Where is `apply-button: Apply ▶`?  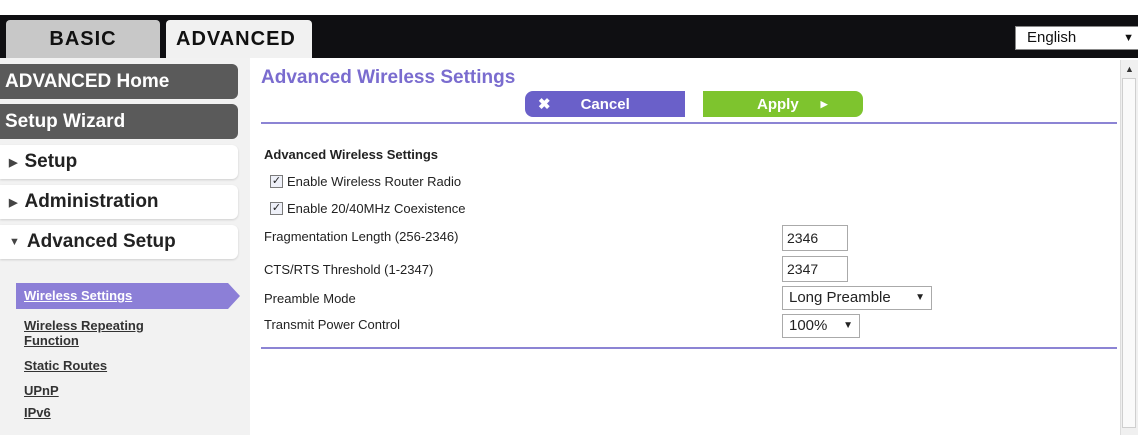 apply-button: Apply ▶ is located at coordinates (783, 104).